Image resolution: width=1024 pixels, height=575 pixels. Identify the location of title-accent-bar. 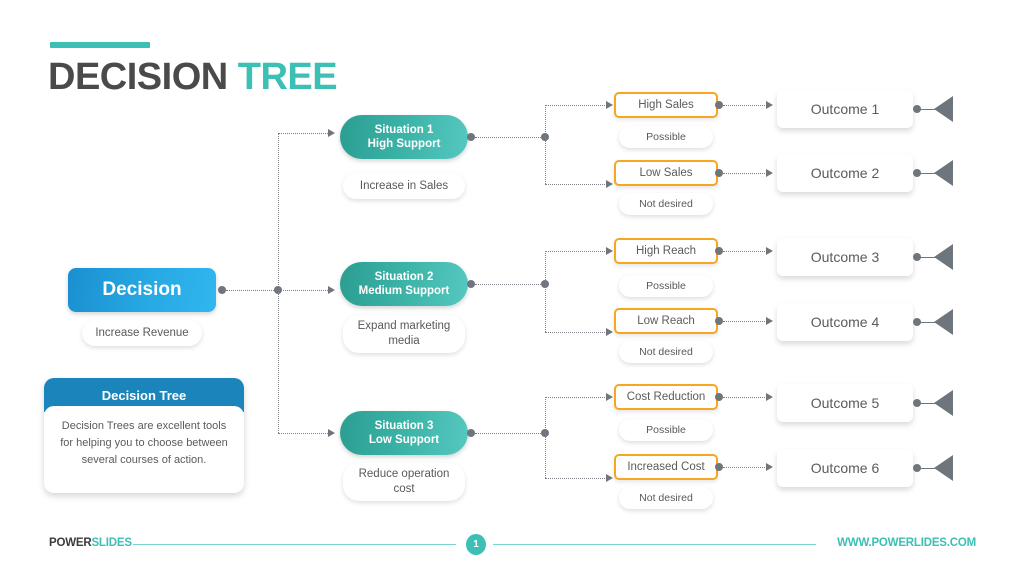
(100, 45).